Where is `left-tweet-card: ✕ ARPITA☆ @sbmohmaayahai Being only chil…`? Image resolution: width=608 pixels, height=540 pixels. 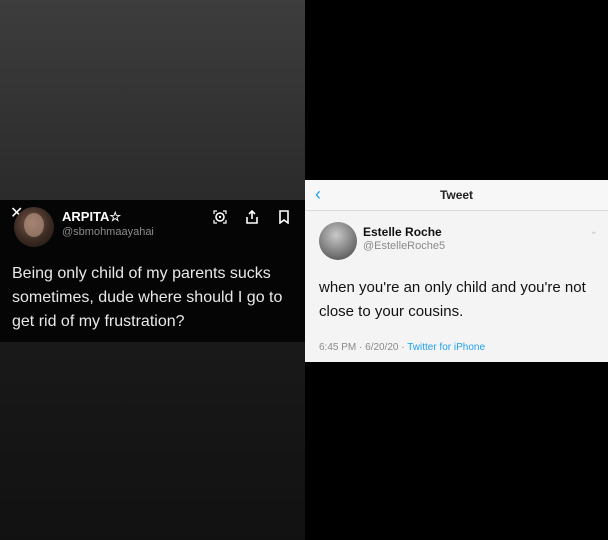 left-tweet-card: ✕ ARPITA☆ @sbmohmaayahai Being only chil… is located at coordinates (152, 271).